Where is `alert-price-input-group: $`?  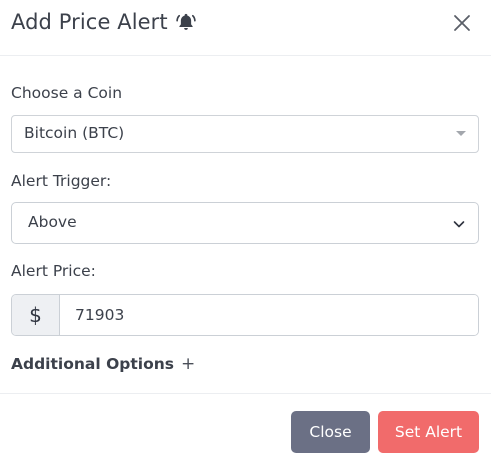 alert-price-input-group: $ is located at coordinates (245, 315).